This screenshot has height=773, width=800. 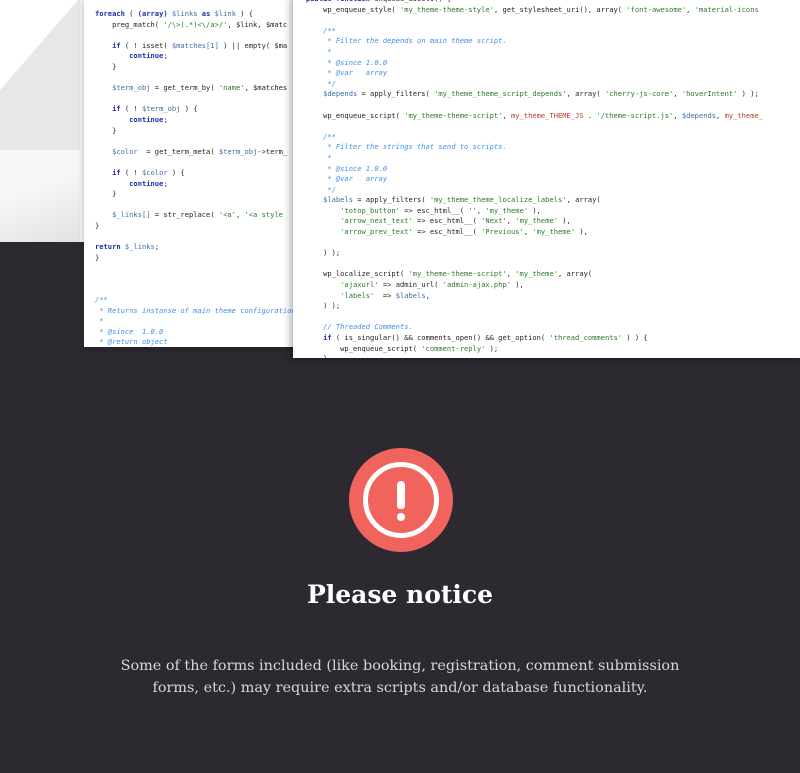 I want to click on code-token: ;, so click(x=157, y=247).